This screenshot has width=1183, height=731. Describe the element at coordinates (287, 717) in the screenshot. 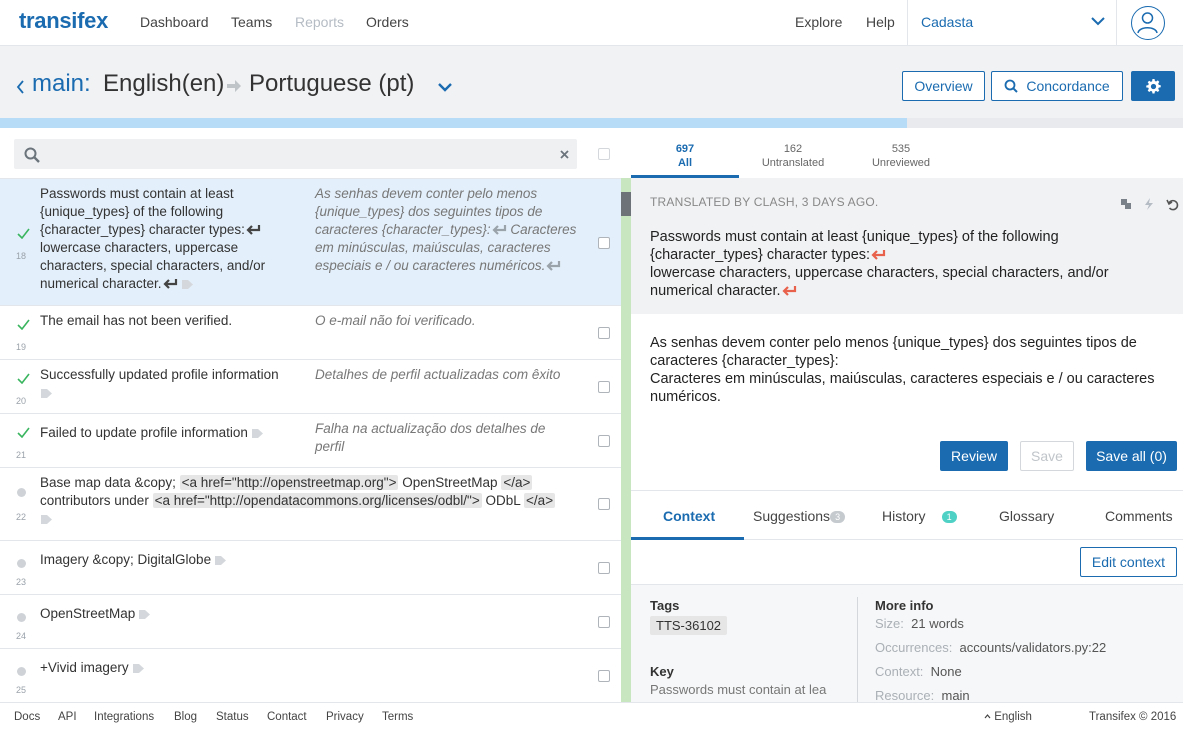

I see `footer-link-contact: Contact` at that location.